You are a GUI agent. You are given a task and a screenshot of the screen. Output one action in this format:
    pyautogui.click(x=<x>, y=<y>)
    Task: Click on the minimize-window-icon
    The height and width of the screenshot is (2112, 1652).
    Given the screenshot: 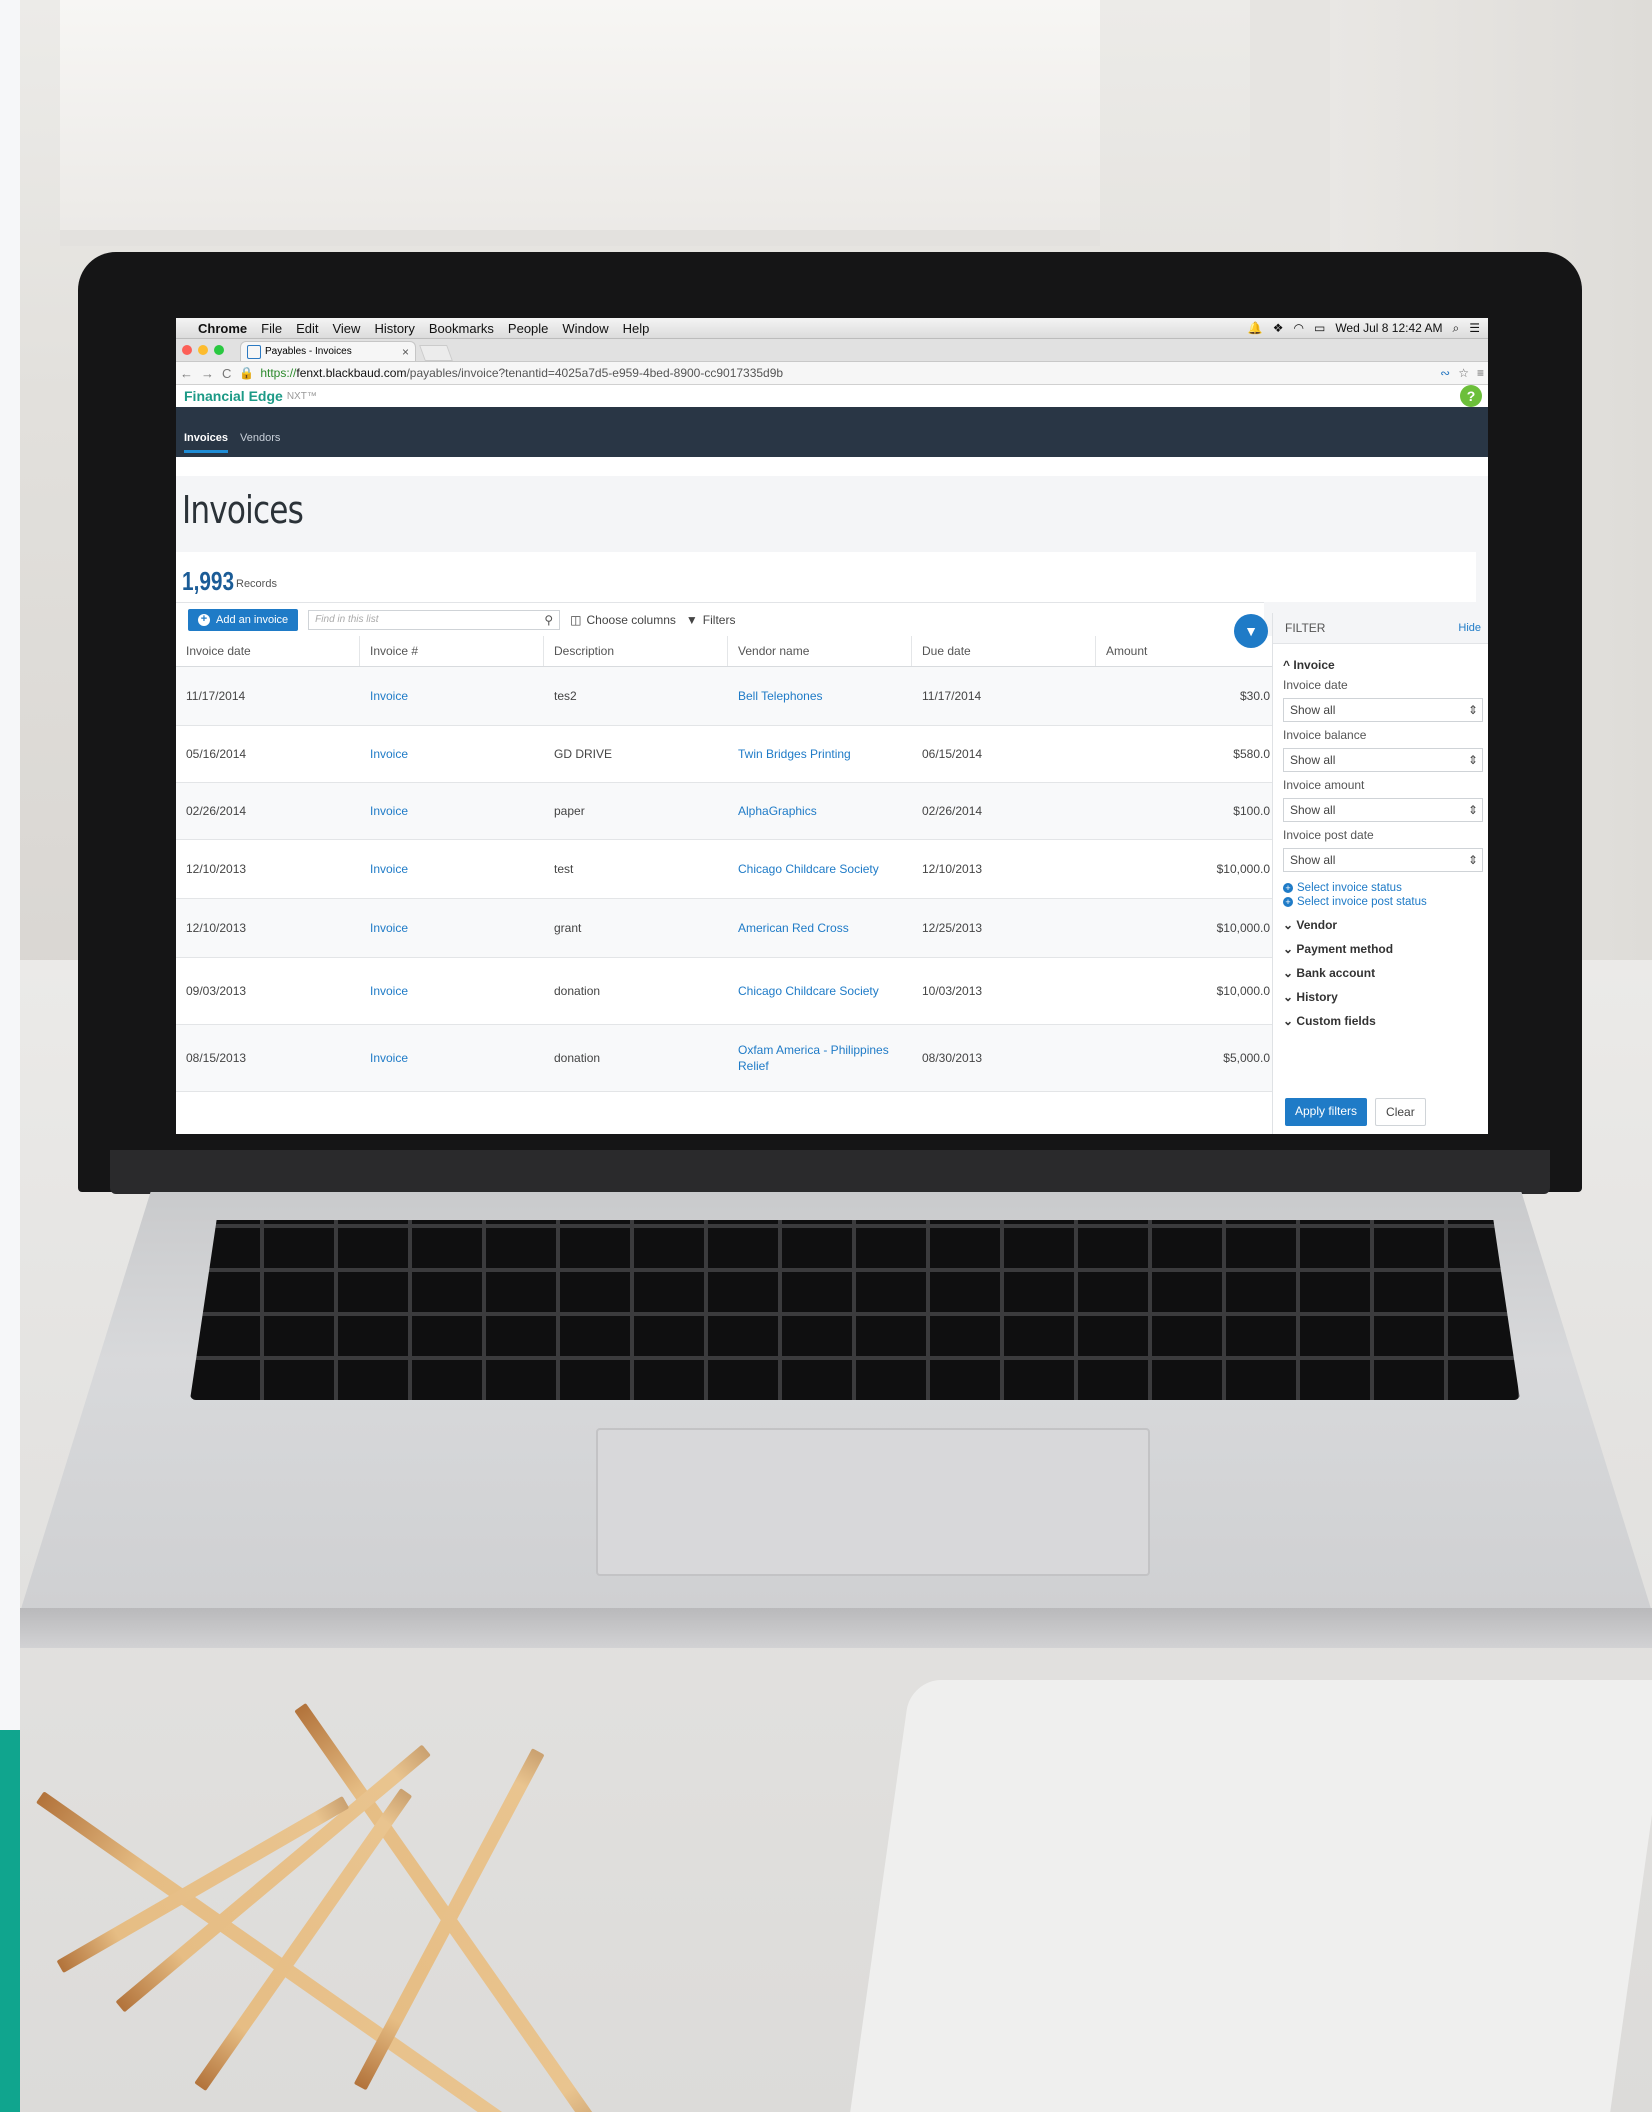 What is the action you would take?
    pyautogui.click(x=203, y=350)
    